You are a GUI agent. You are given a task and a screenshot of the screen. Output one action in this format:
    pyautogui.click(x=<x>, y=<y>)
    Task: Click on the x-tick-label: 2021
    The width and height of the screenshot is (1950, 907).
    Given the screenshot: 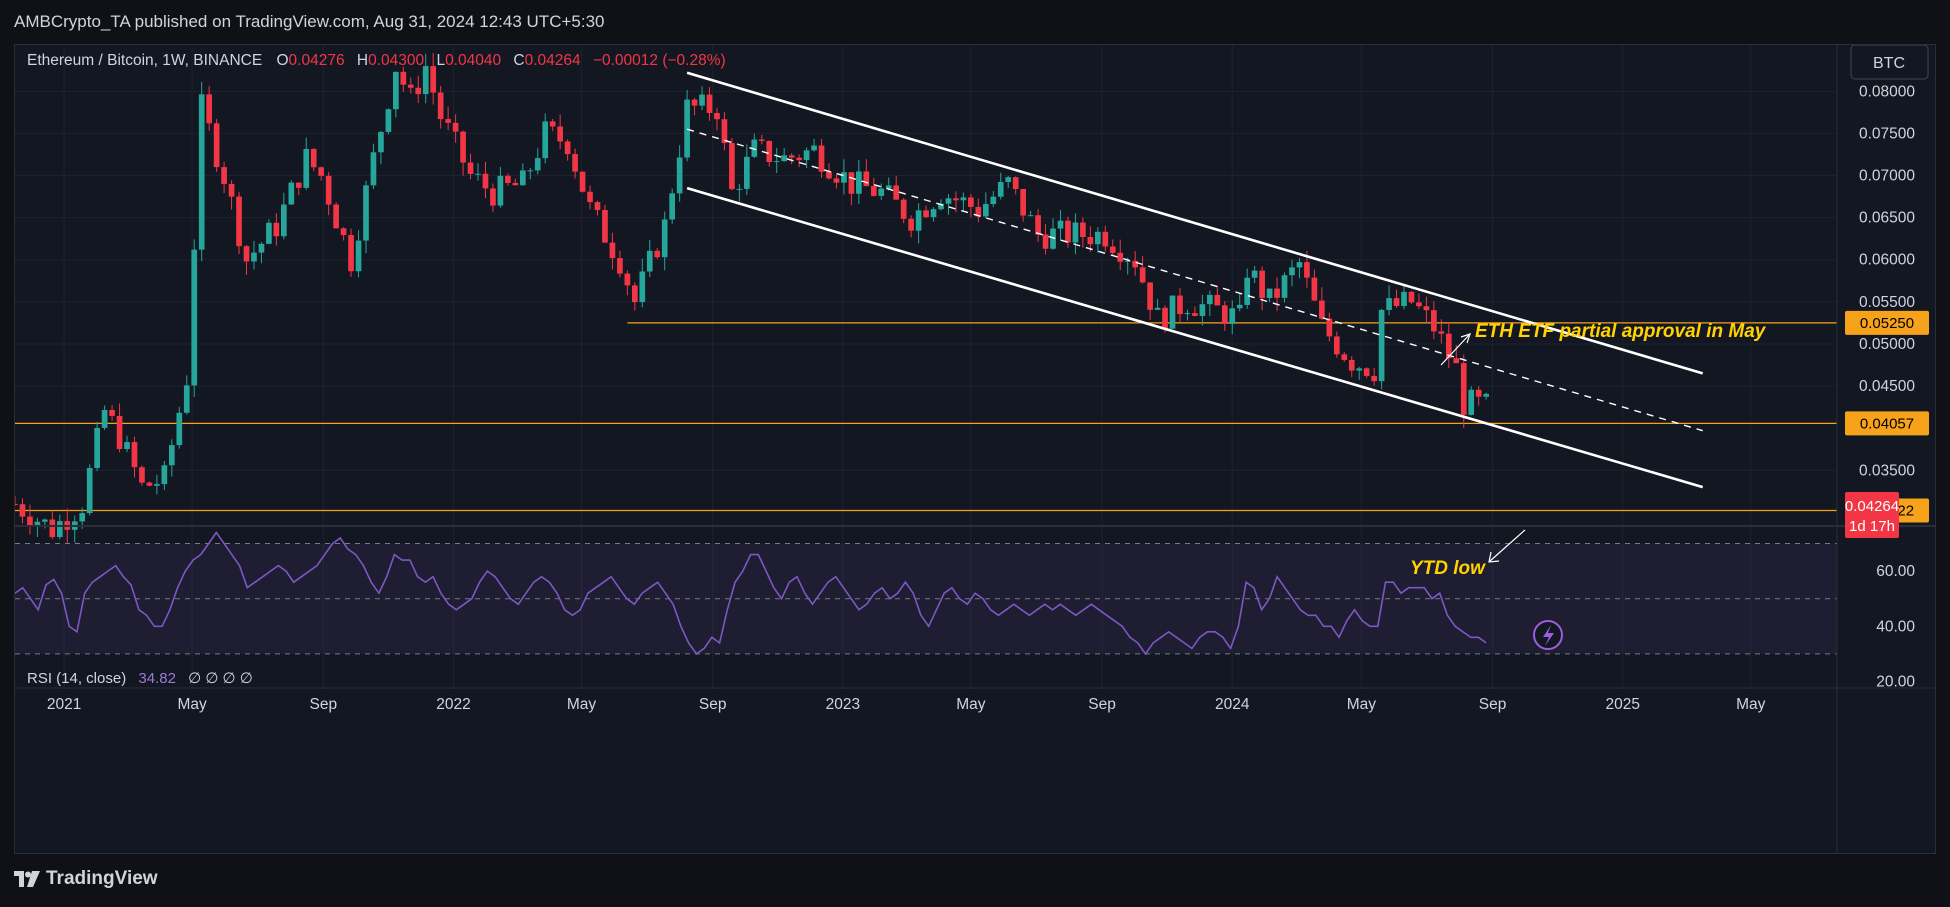 What is the action you would take?
    pyautogui.click(x=64, y=704)
    